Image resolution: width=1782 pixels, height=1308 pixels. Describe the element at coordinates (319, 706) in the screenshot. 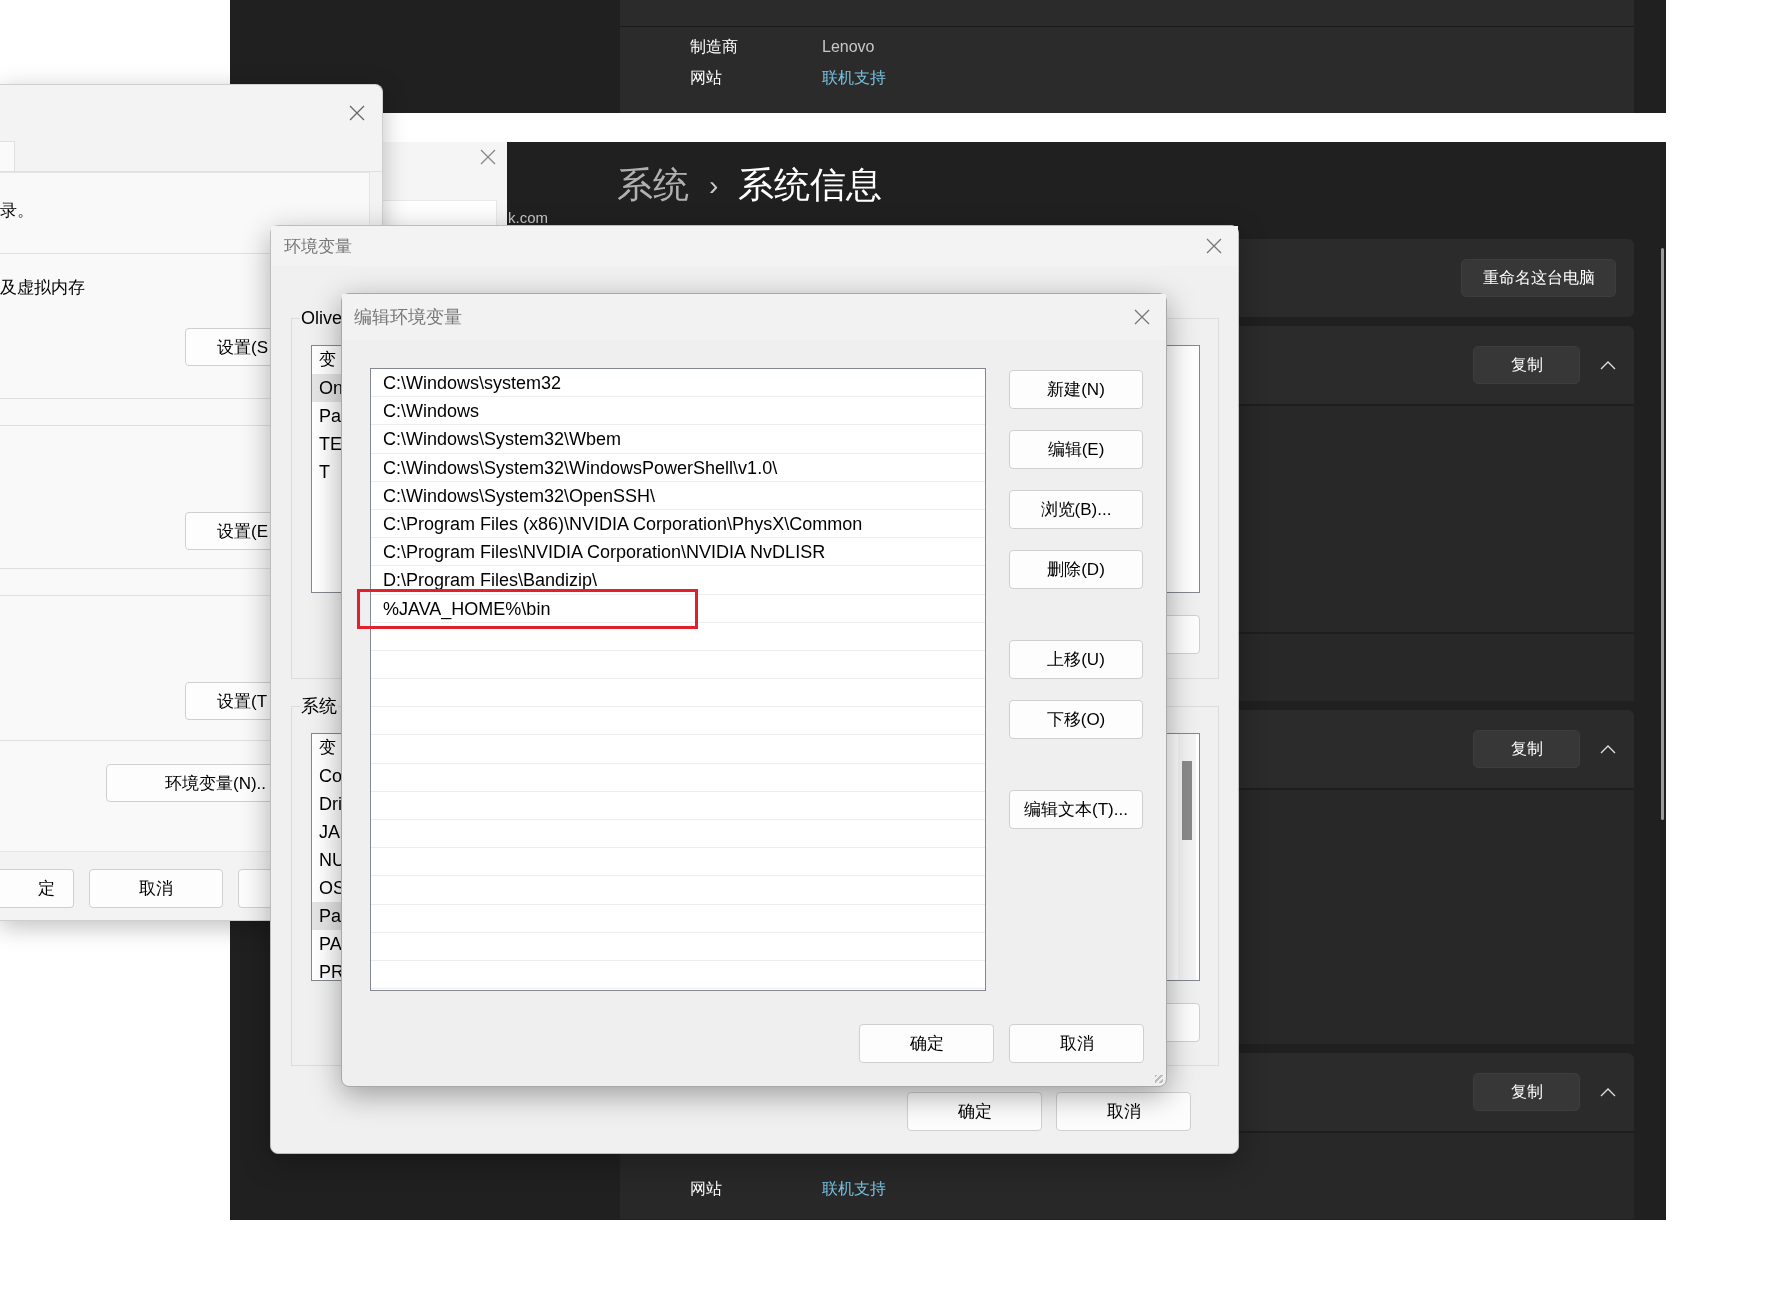

I see `group-label: 系统` at that location.